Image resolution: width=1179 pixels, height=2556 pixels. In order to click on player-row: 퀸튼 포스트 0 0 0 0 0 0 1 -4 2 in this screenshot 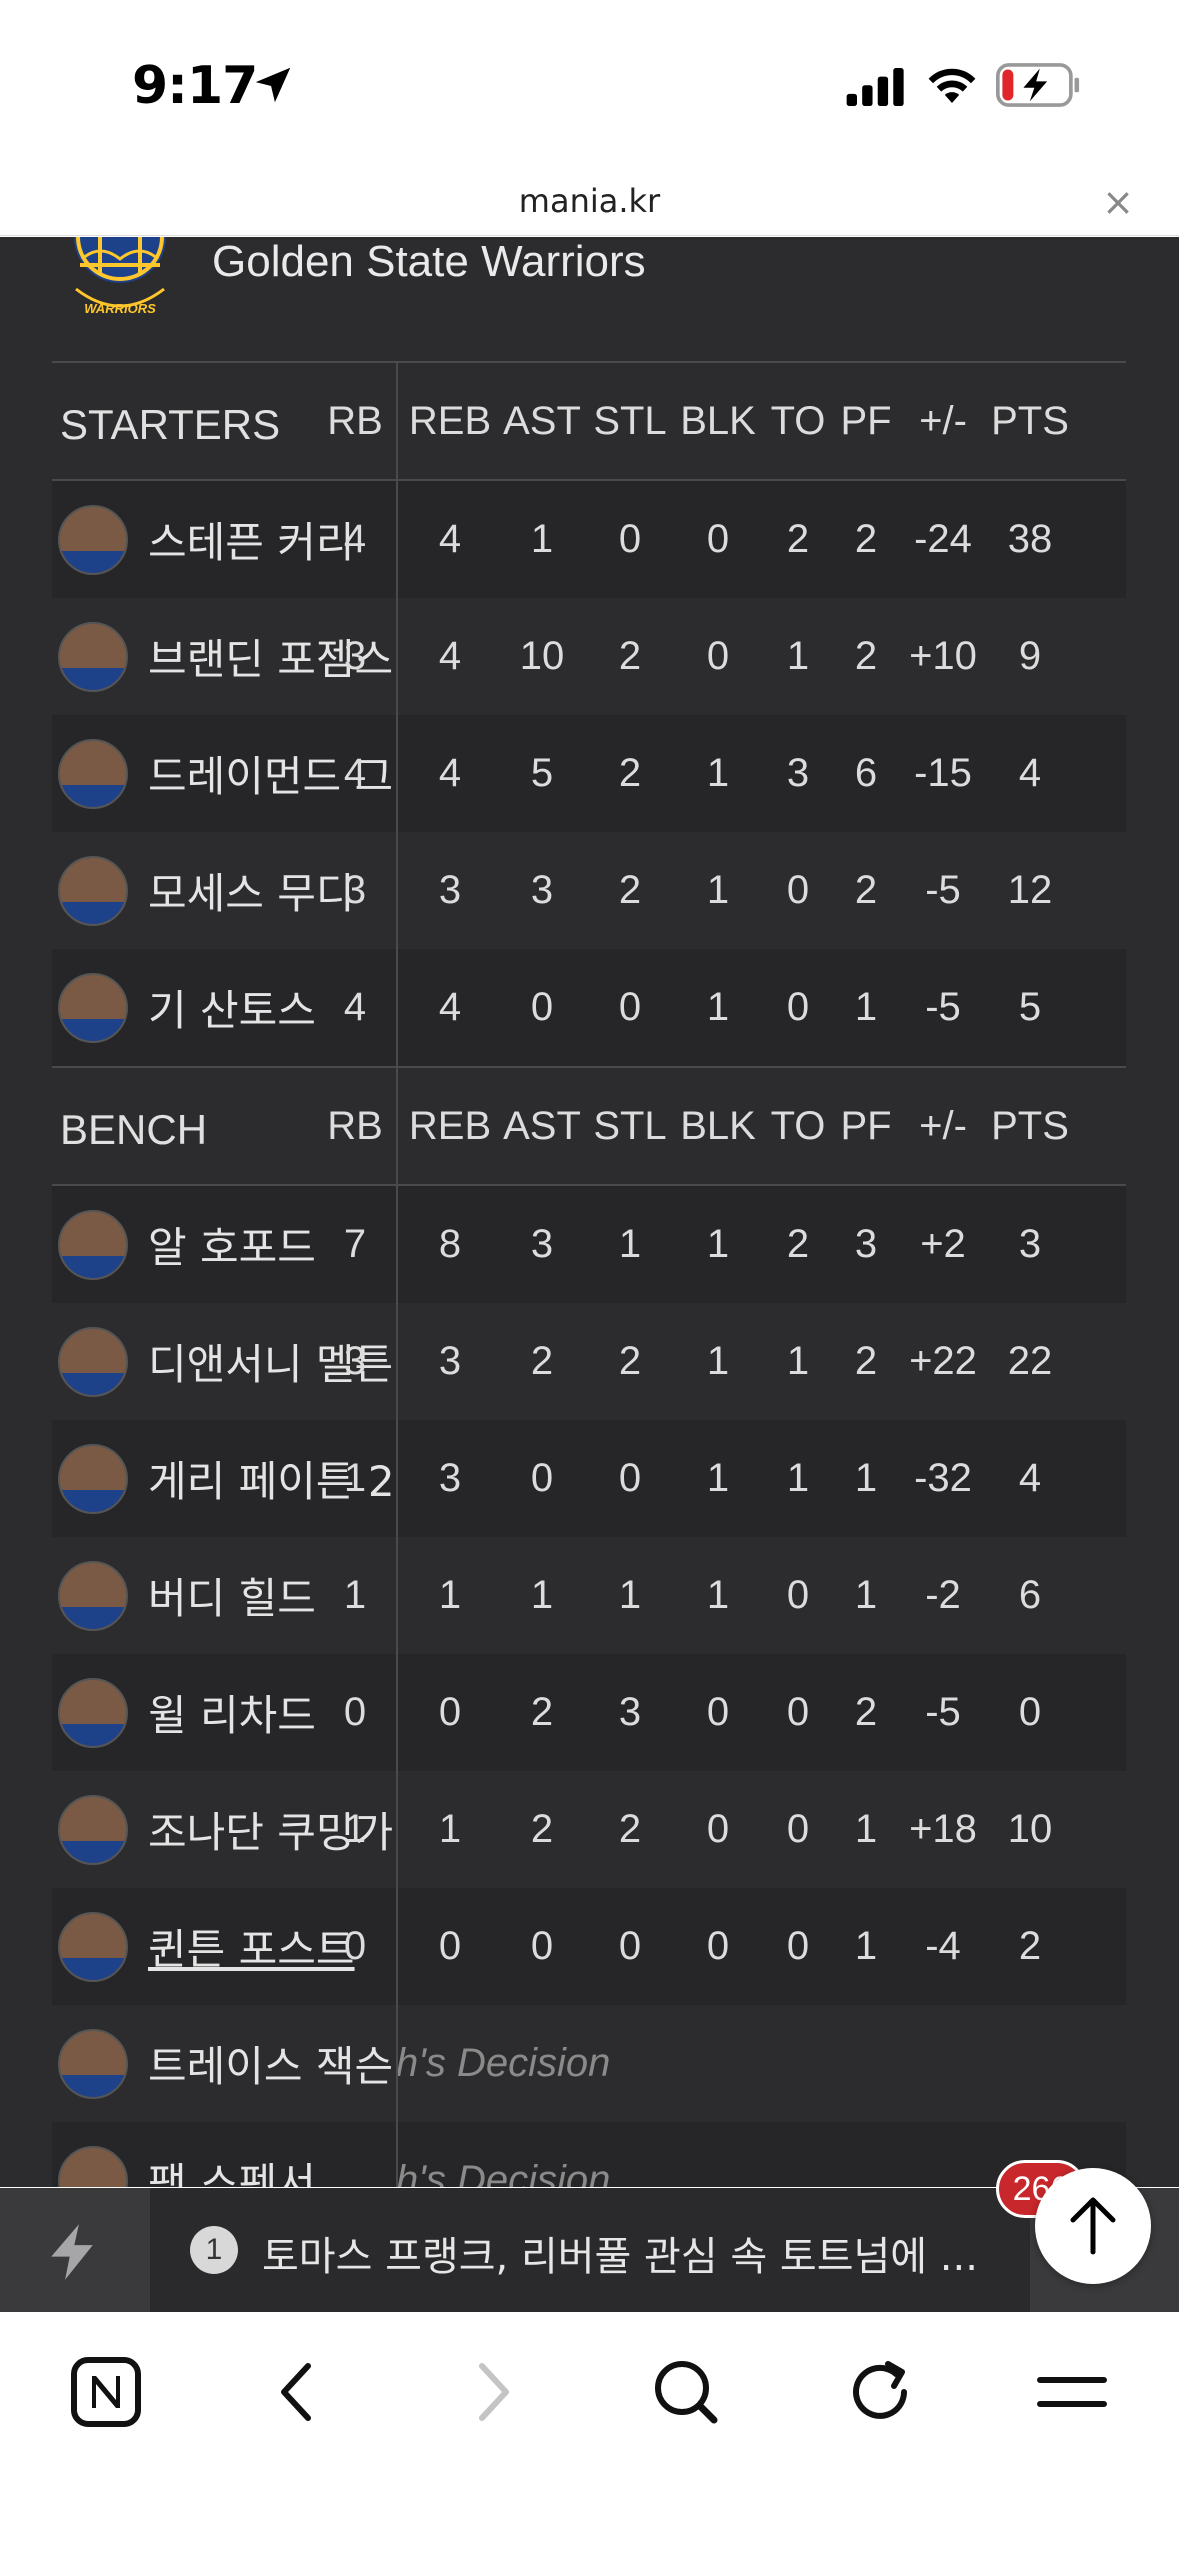, I will do `click(589, 1946)`.